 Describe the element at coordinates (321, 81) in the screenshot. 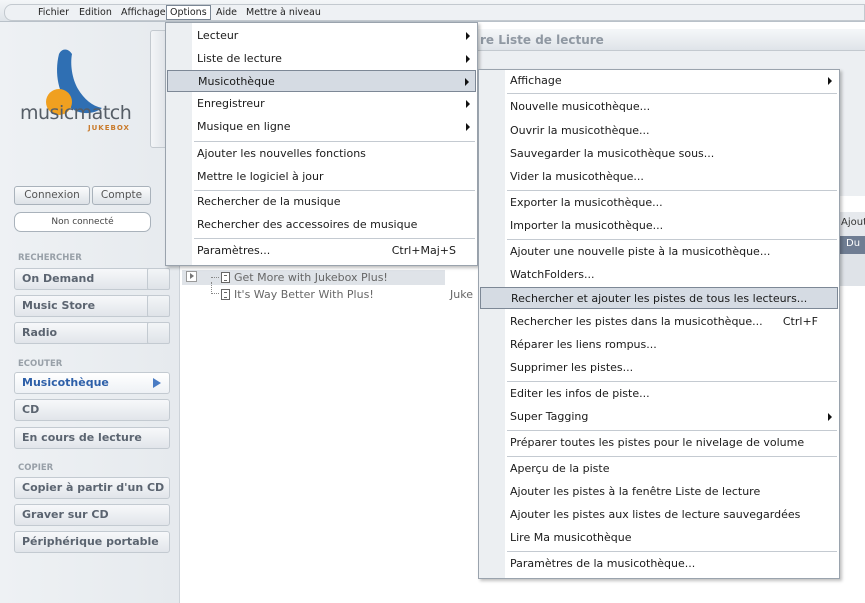

I see `menu-item-musicotheque: Musicothèque` at that location.